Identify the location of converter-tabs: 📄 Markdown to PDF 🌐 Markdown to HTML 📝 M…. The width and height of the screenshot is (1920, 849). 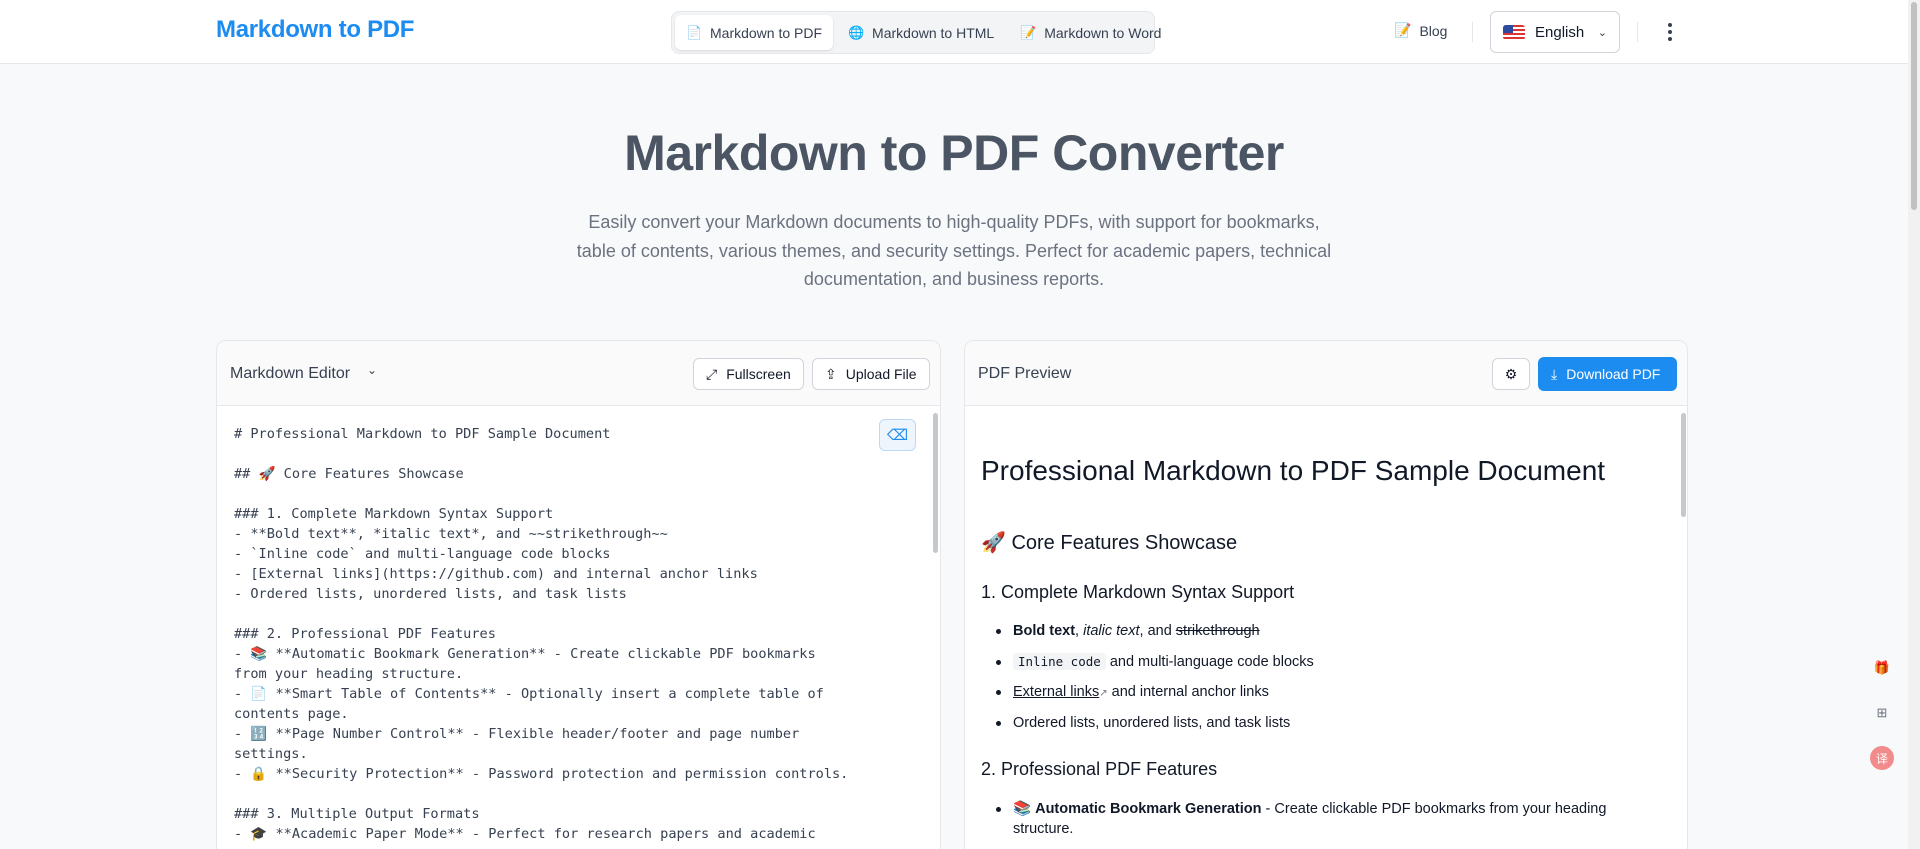
(916, 32).